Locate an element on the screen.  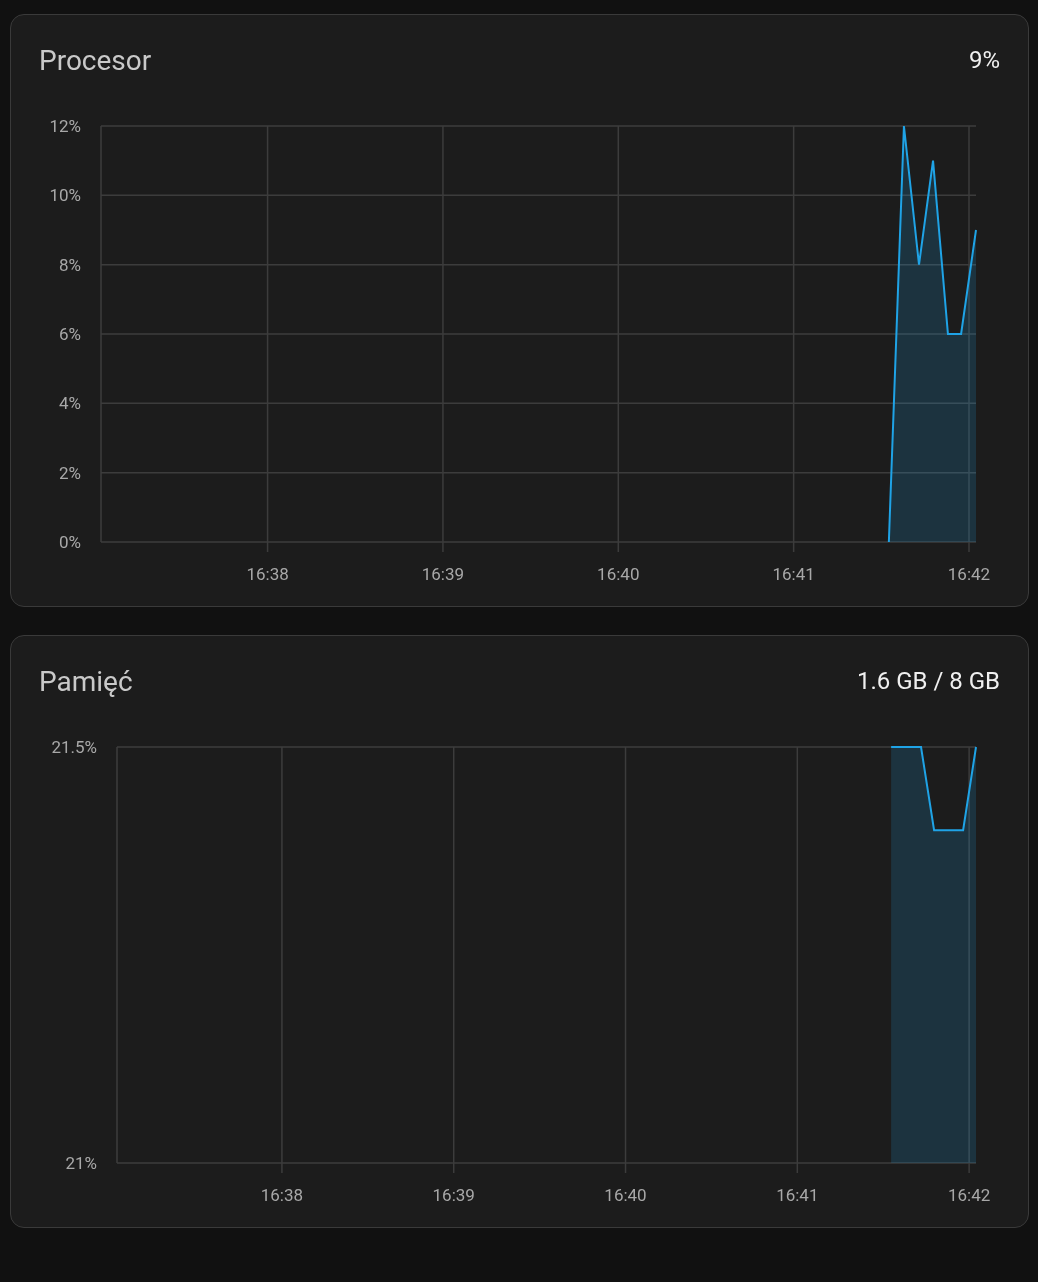
y-axis-label: 0% is located at coordinates (70, 542).